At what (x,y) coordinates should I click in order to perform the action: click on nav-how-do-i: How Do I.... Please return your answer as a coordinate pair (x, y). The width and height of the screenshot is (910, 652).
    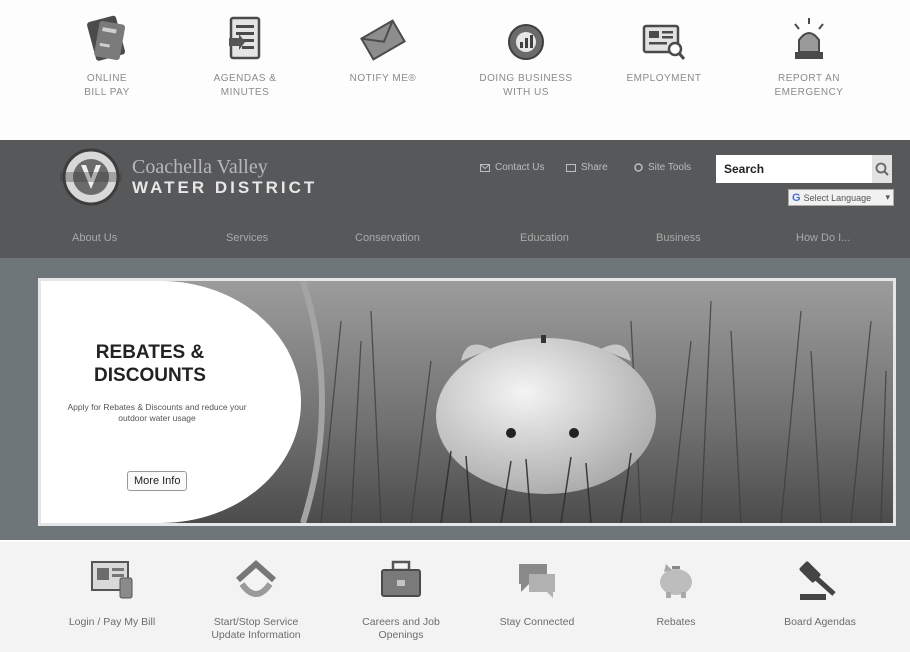
    Looking at the image, I should click on (823, 238).